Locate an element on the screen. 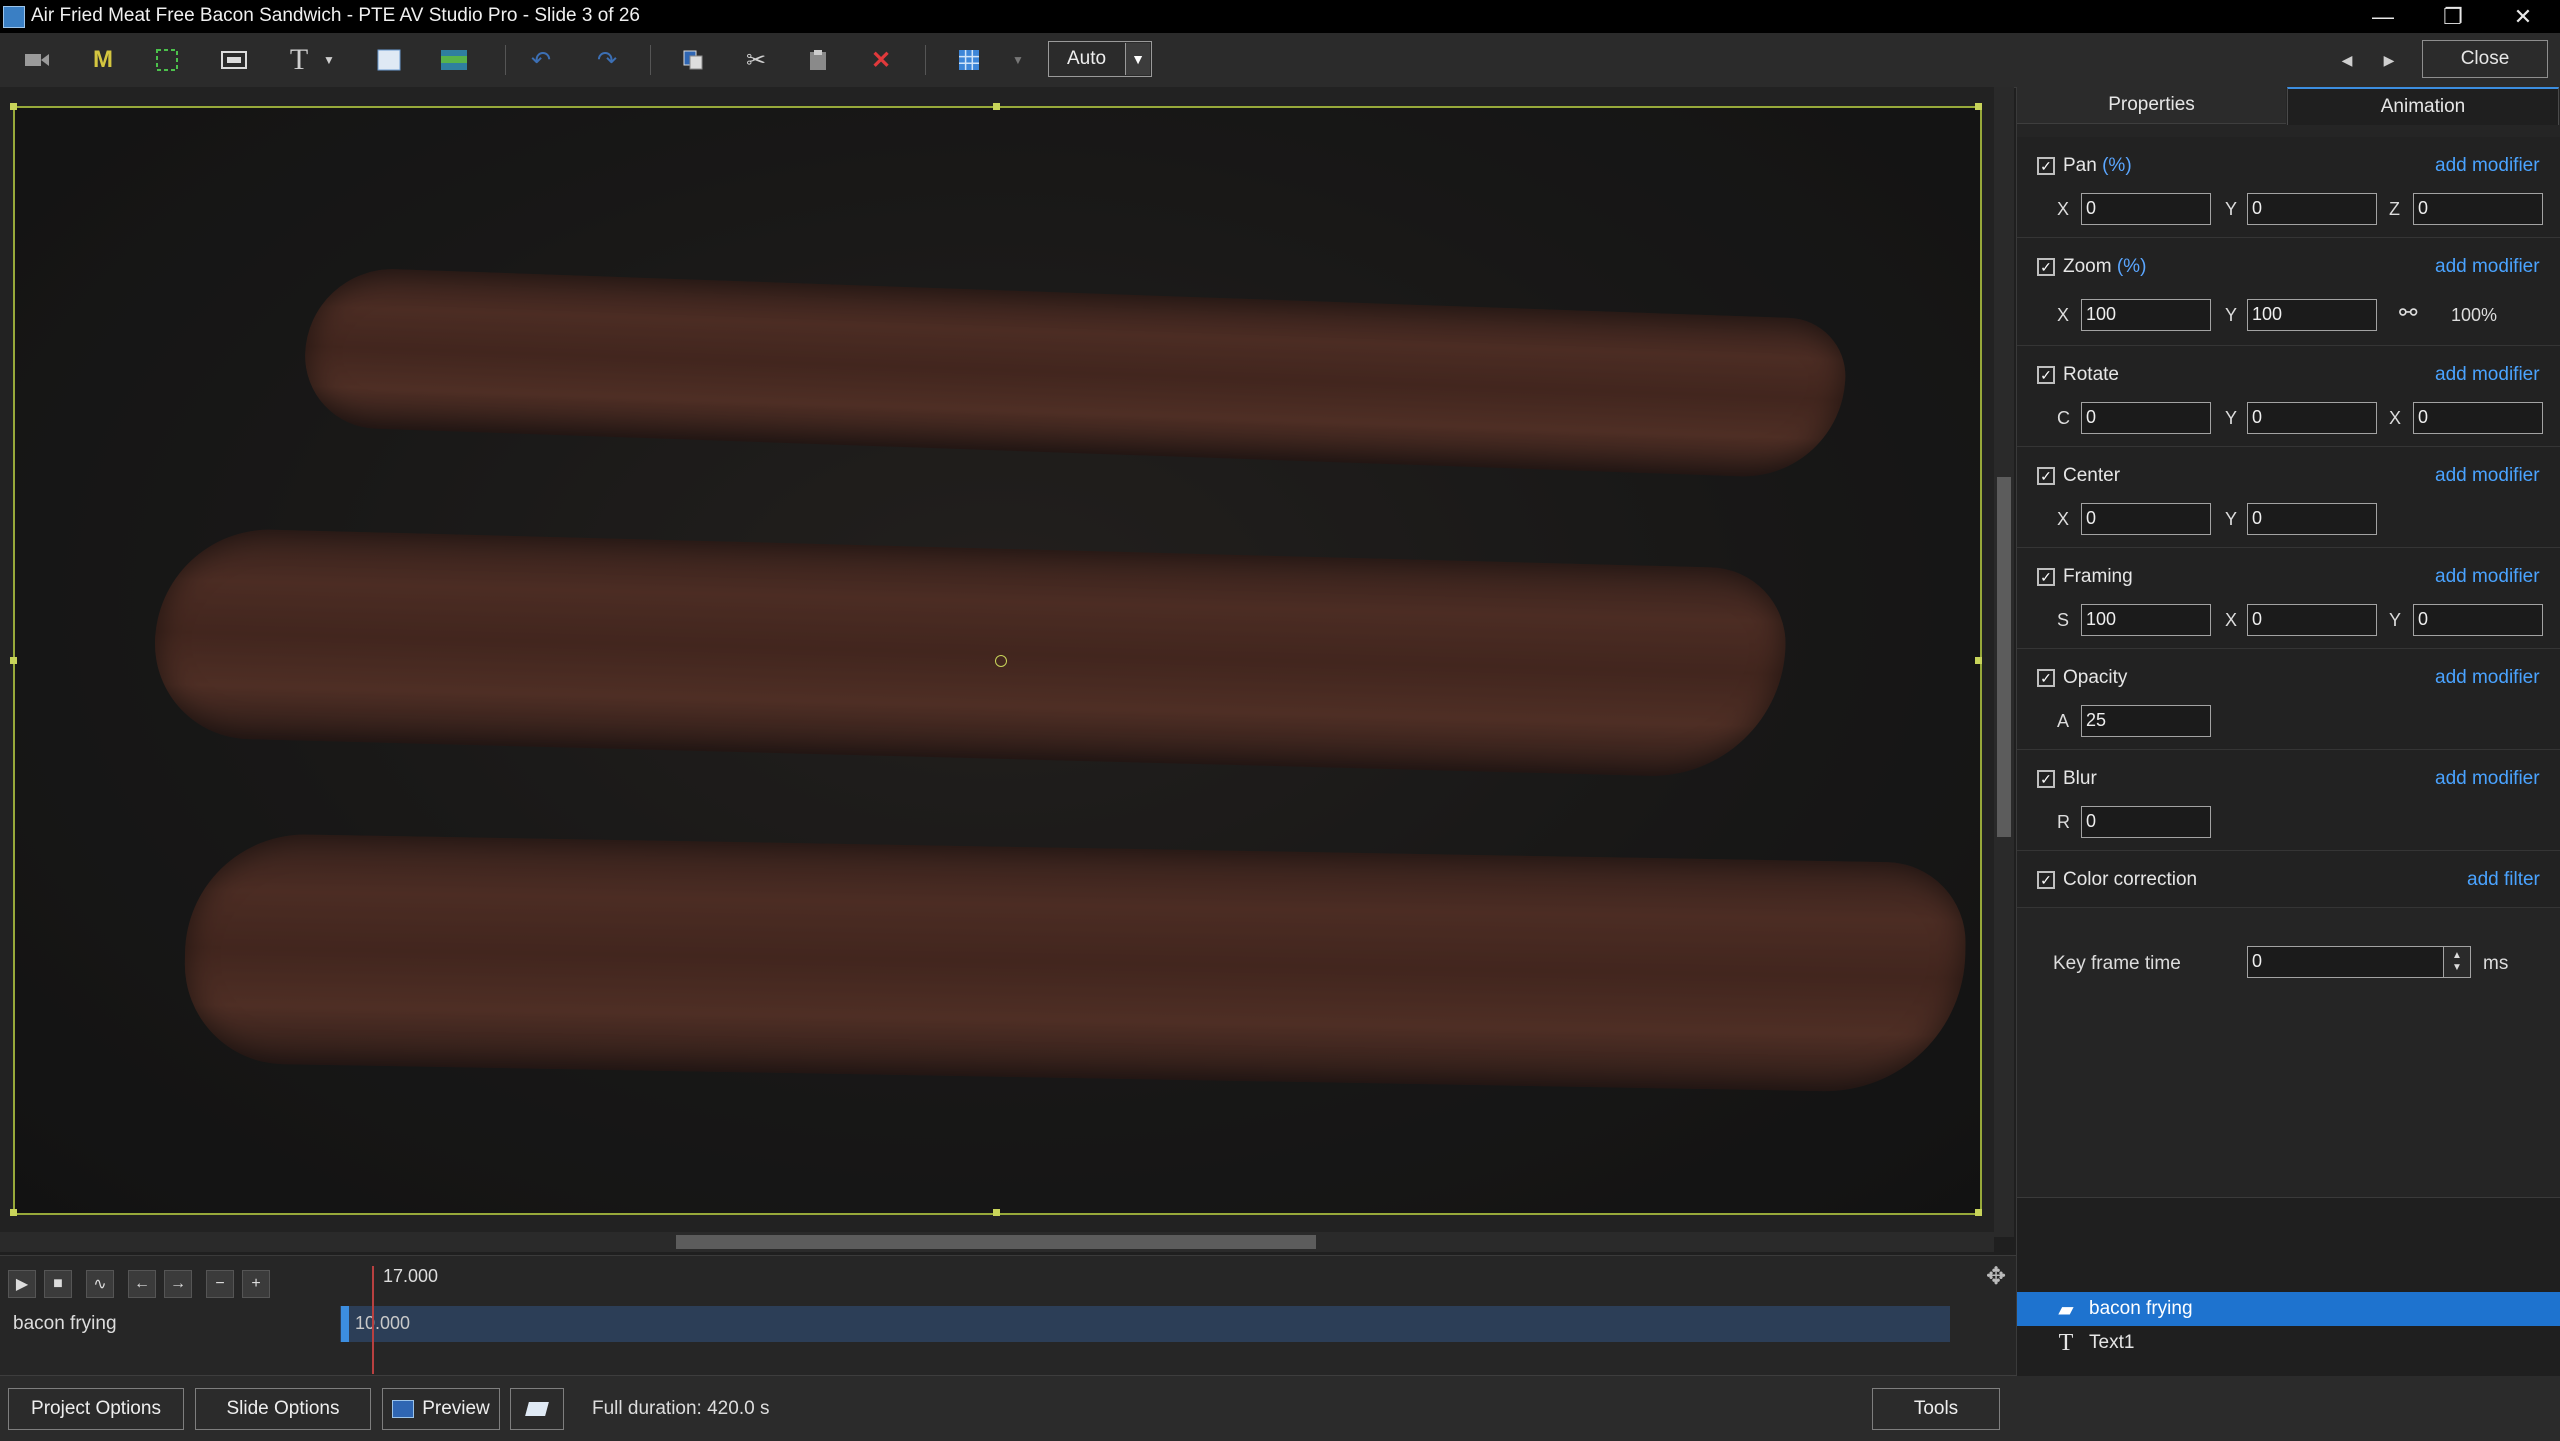 The height and width of the screenshot is (1441, 2560). grid-icon is located at coordinates (969, 60).